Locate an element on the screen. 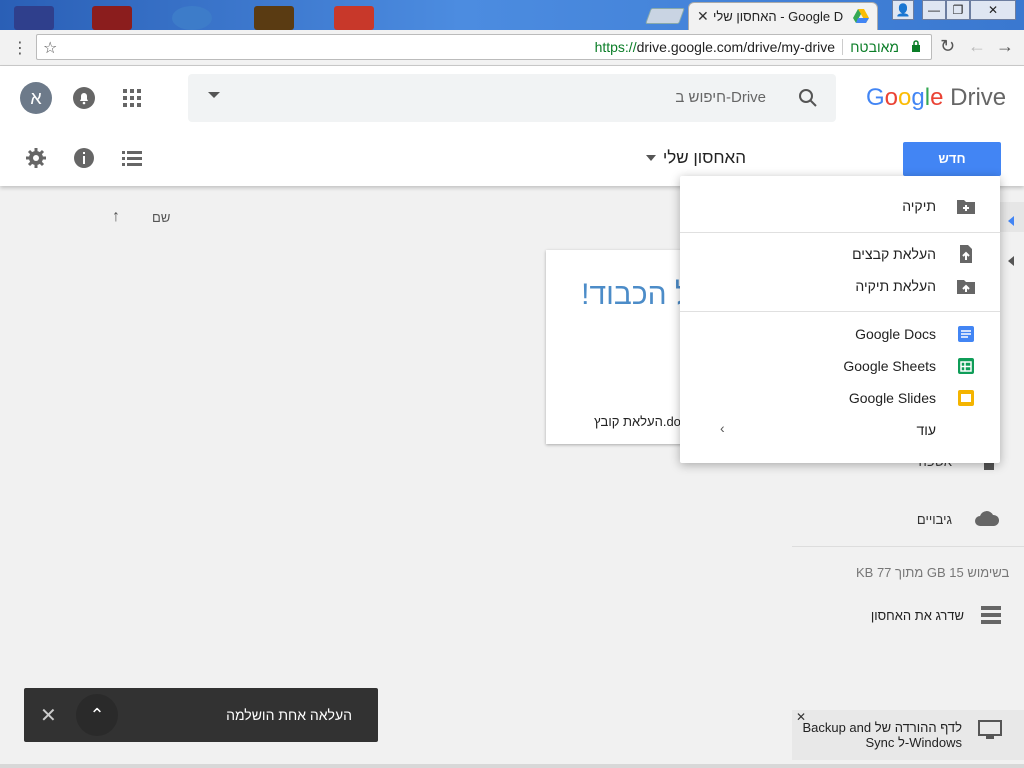 The width and height of the screenshot is (1024, 768). tab-title: האחסון שלי - Google Drive is located at coordinates (778, 16).